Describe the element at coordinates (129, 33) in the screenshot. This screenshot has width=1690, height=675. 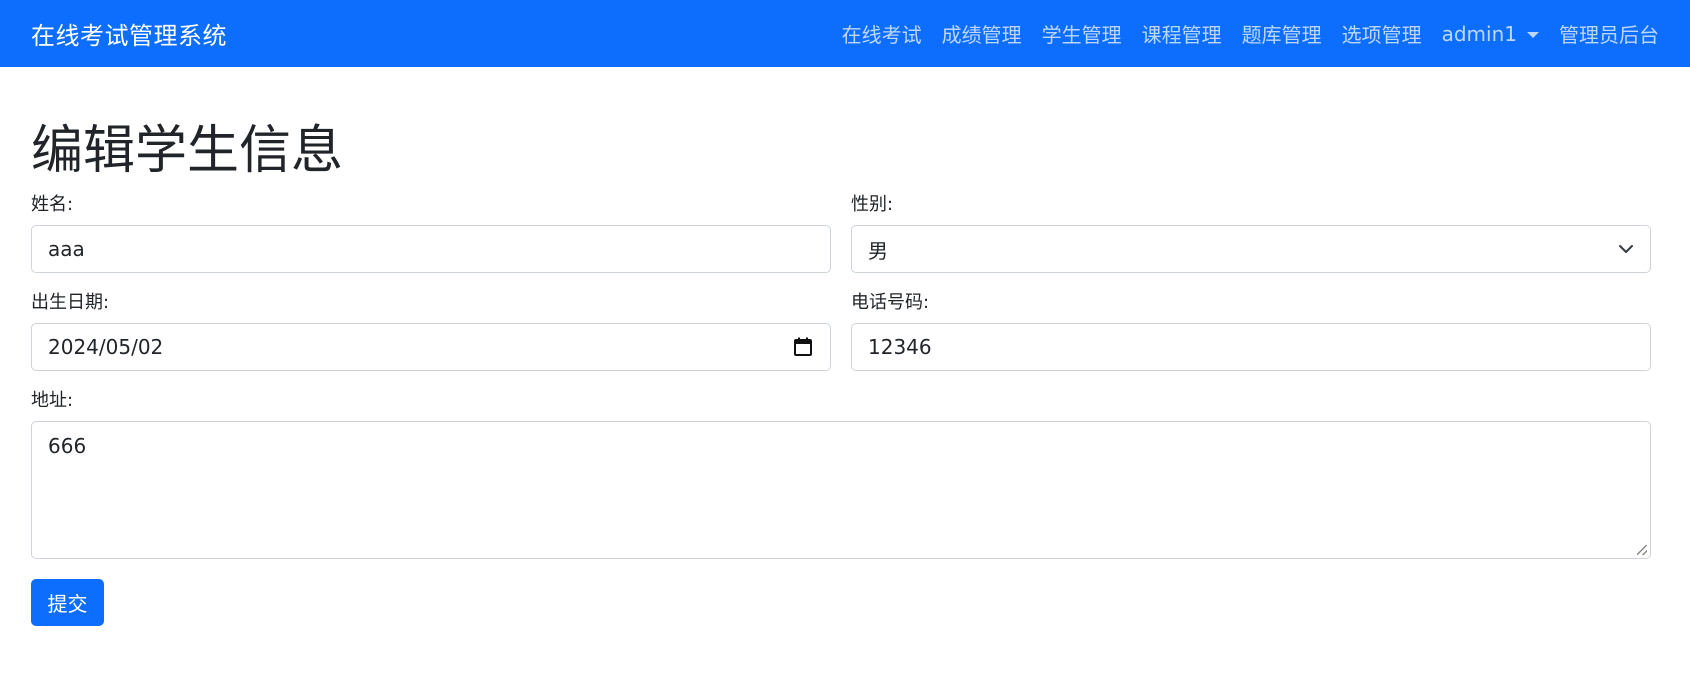
I see `brand-link: 在线考试管理系统` at that location.